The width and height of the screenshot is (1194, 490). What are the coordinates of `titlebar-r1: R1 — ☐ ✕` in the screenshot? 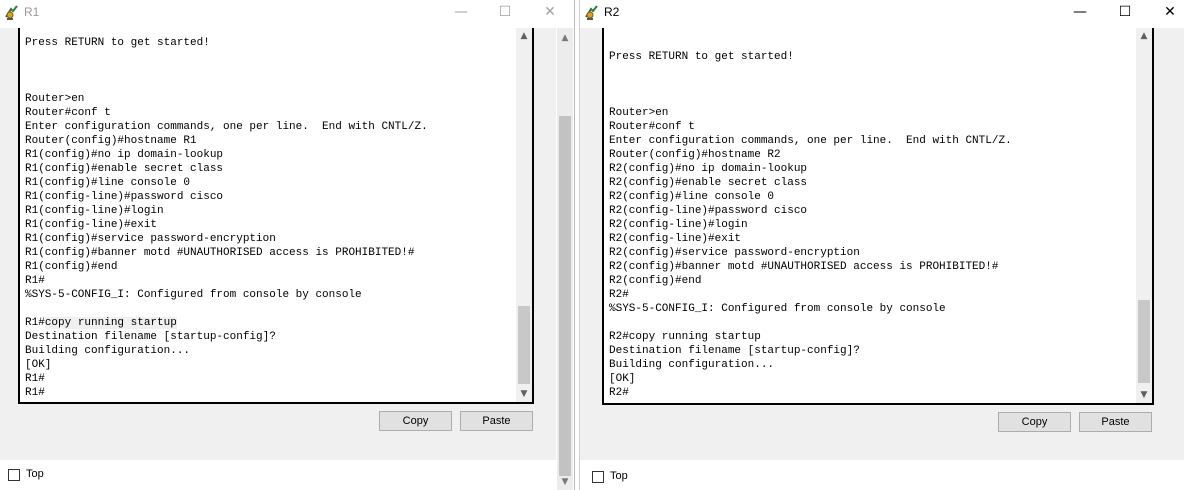 It's located at (287, 13).